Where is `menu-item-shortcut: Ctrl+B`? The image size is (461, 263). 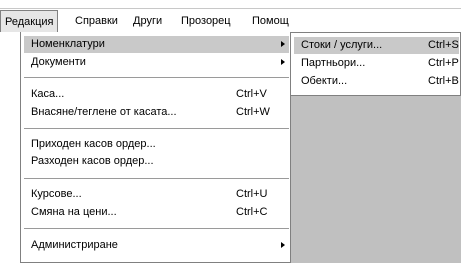 menu-item-shortcut: Ctrl+B is located at coordinates (443, 81).